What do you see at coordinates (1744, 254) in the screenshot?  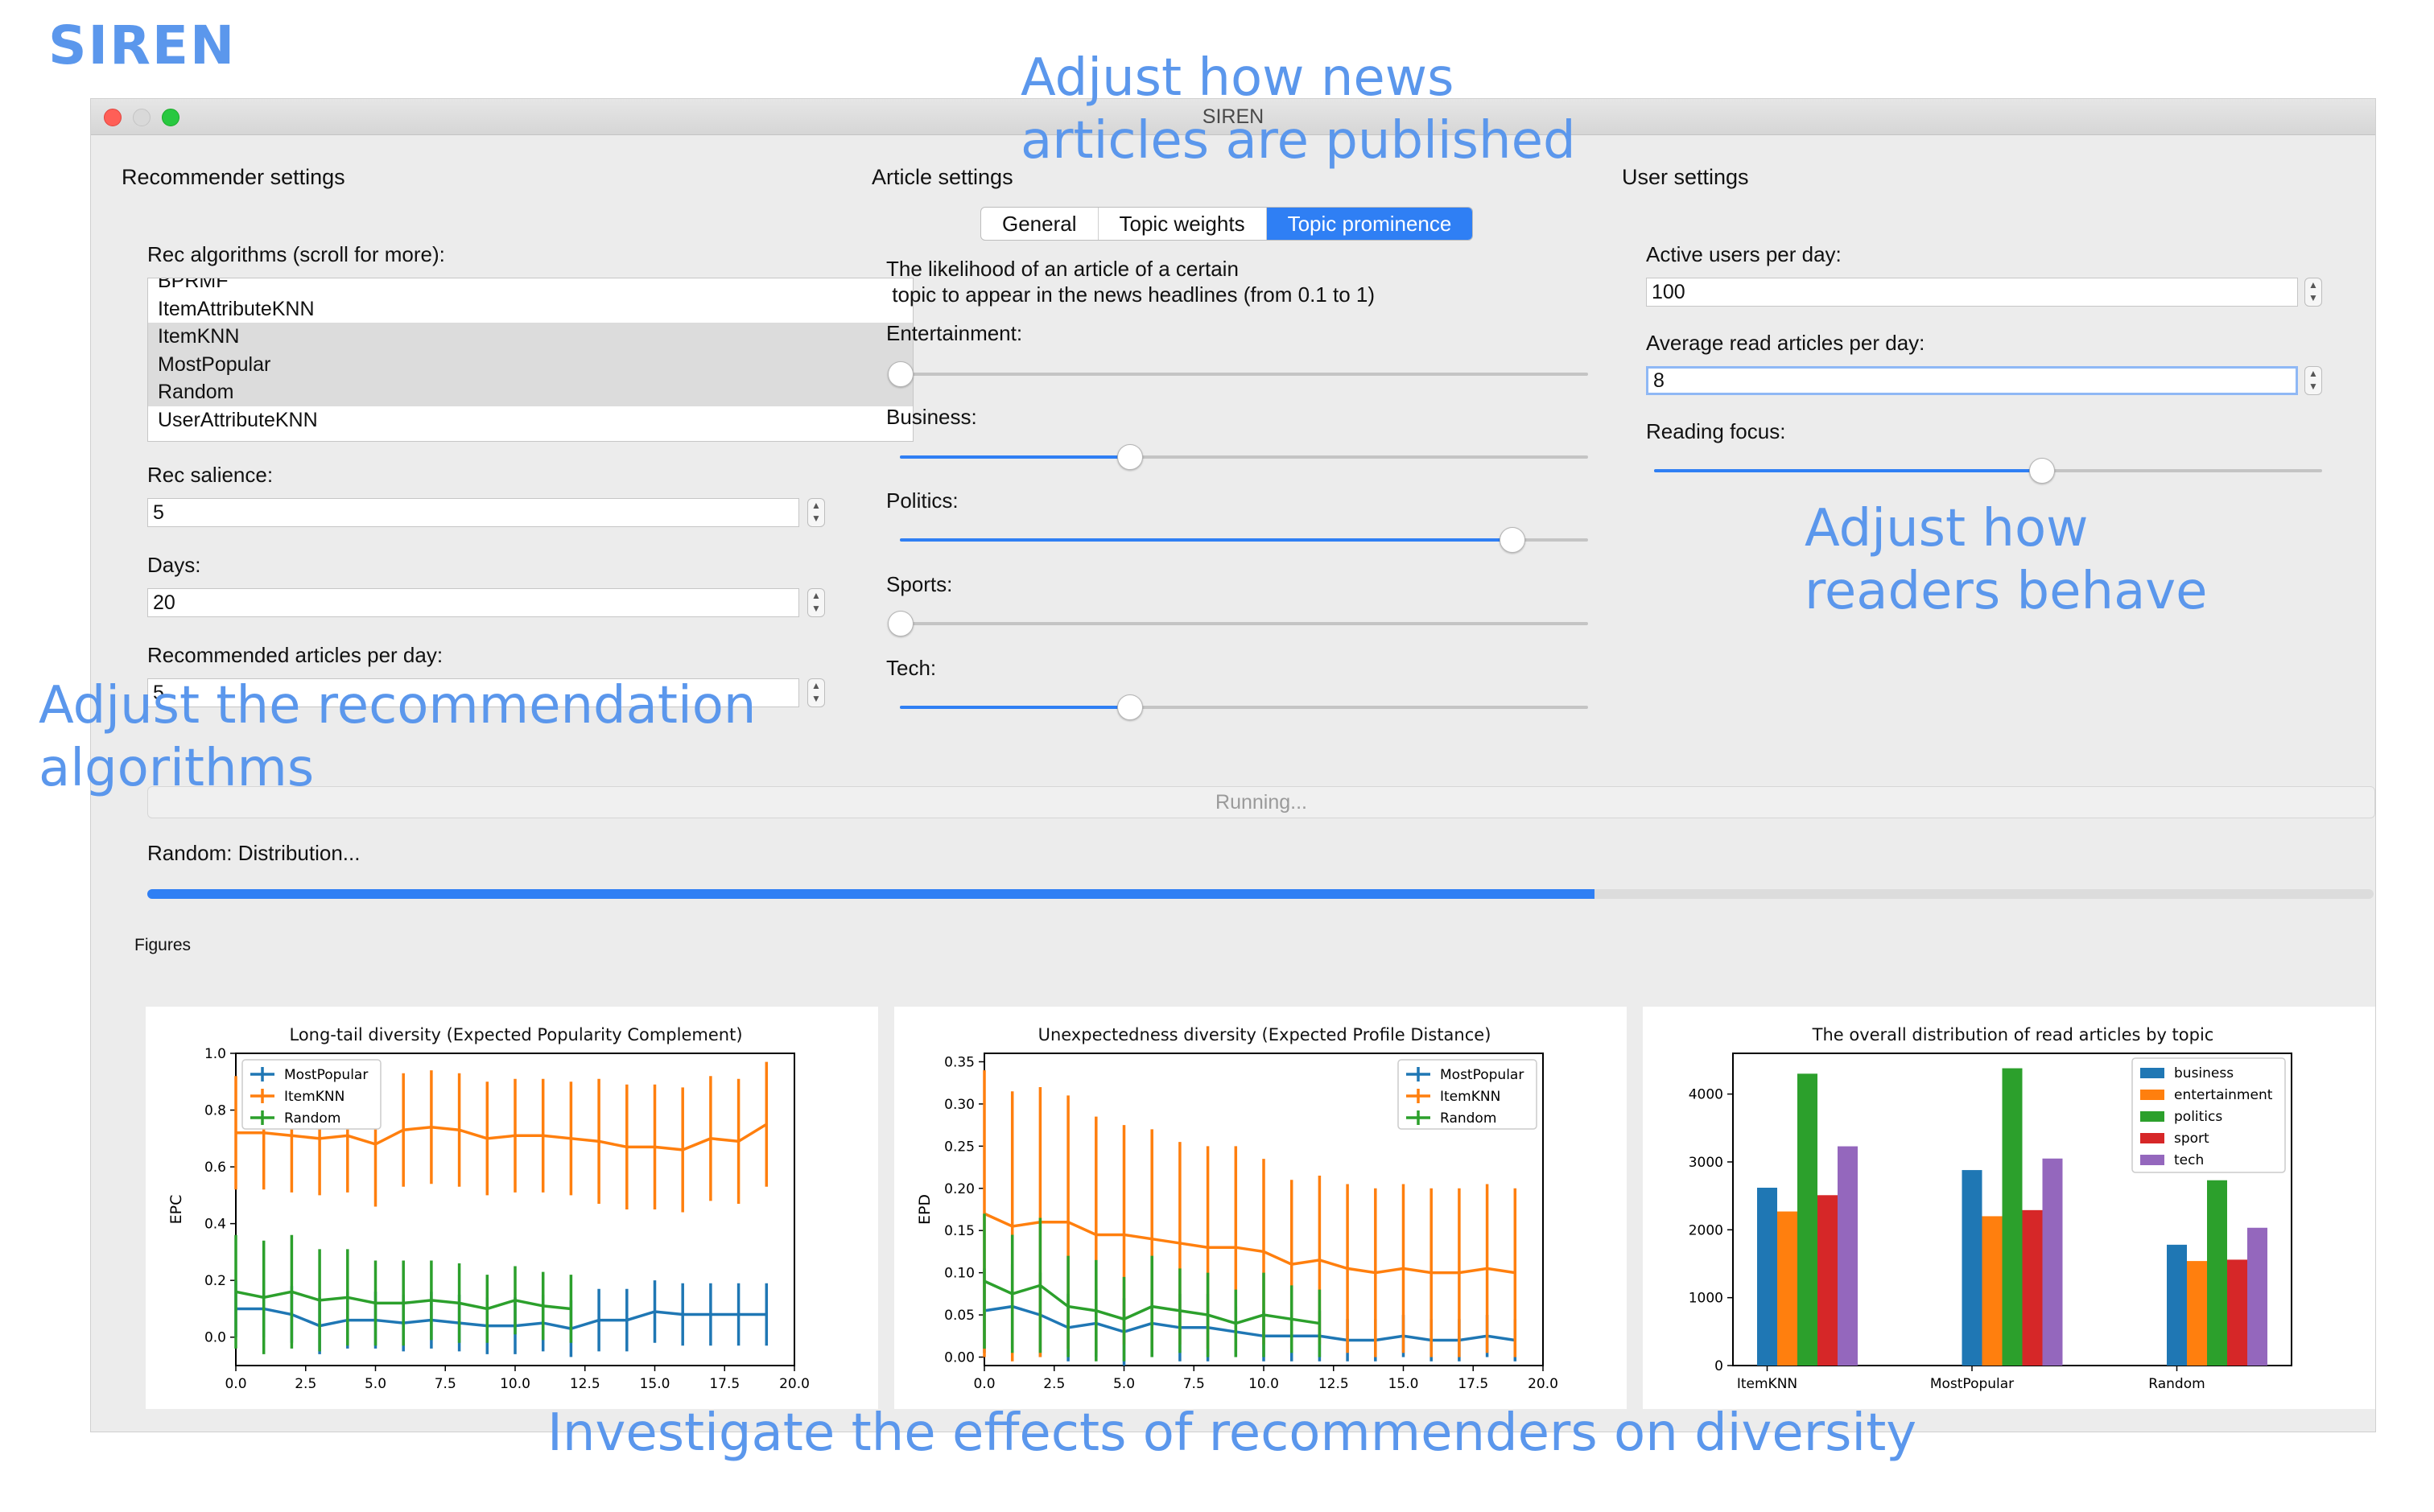 I see `active-users-label: Active users per day:` at bounding box center [1744, 254].